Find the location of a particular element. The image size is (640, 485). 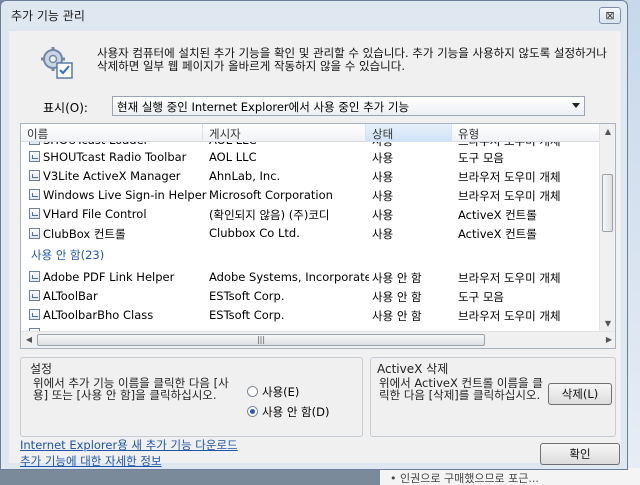

vertical-scroll-thumb is located at coordinates (607, 203).